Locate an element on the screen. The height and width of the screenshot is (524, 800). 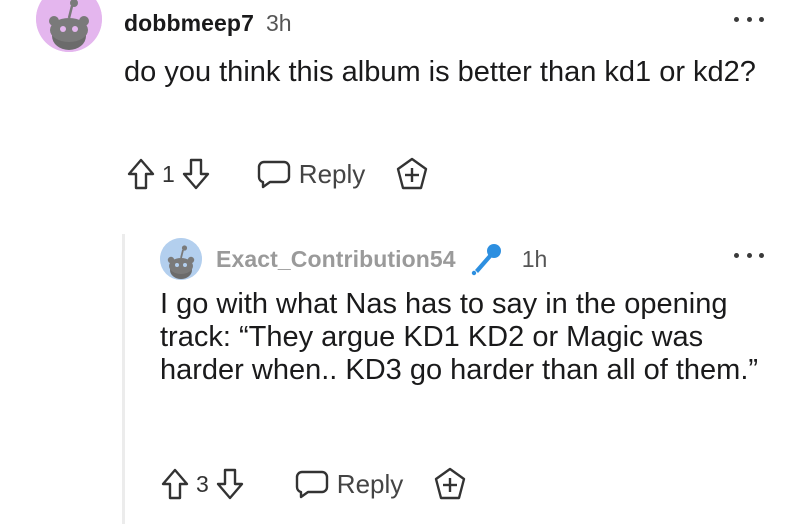
reply-header: Exact_Contribution54 1h is located at coordinates (382, 260).